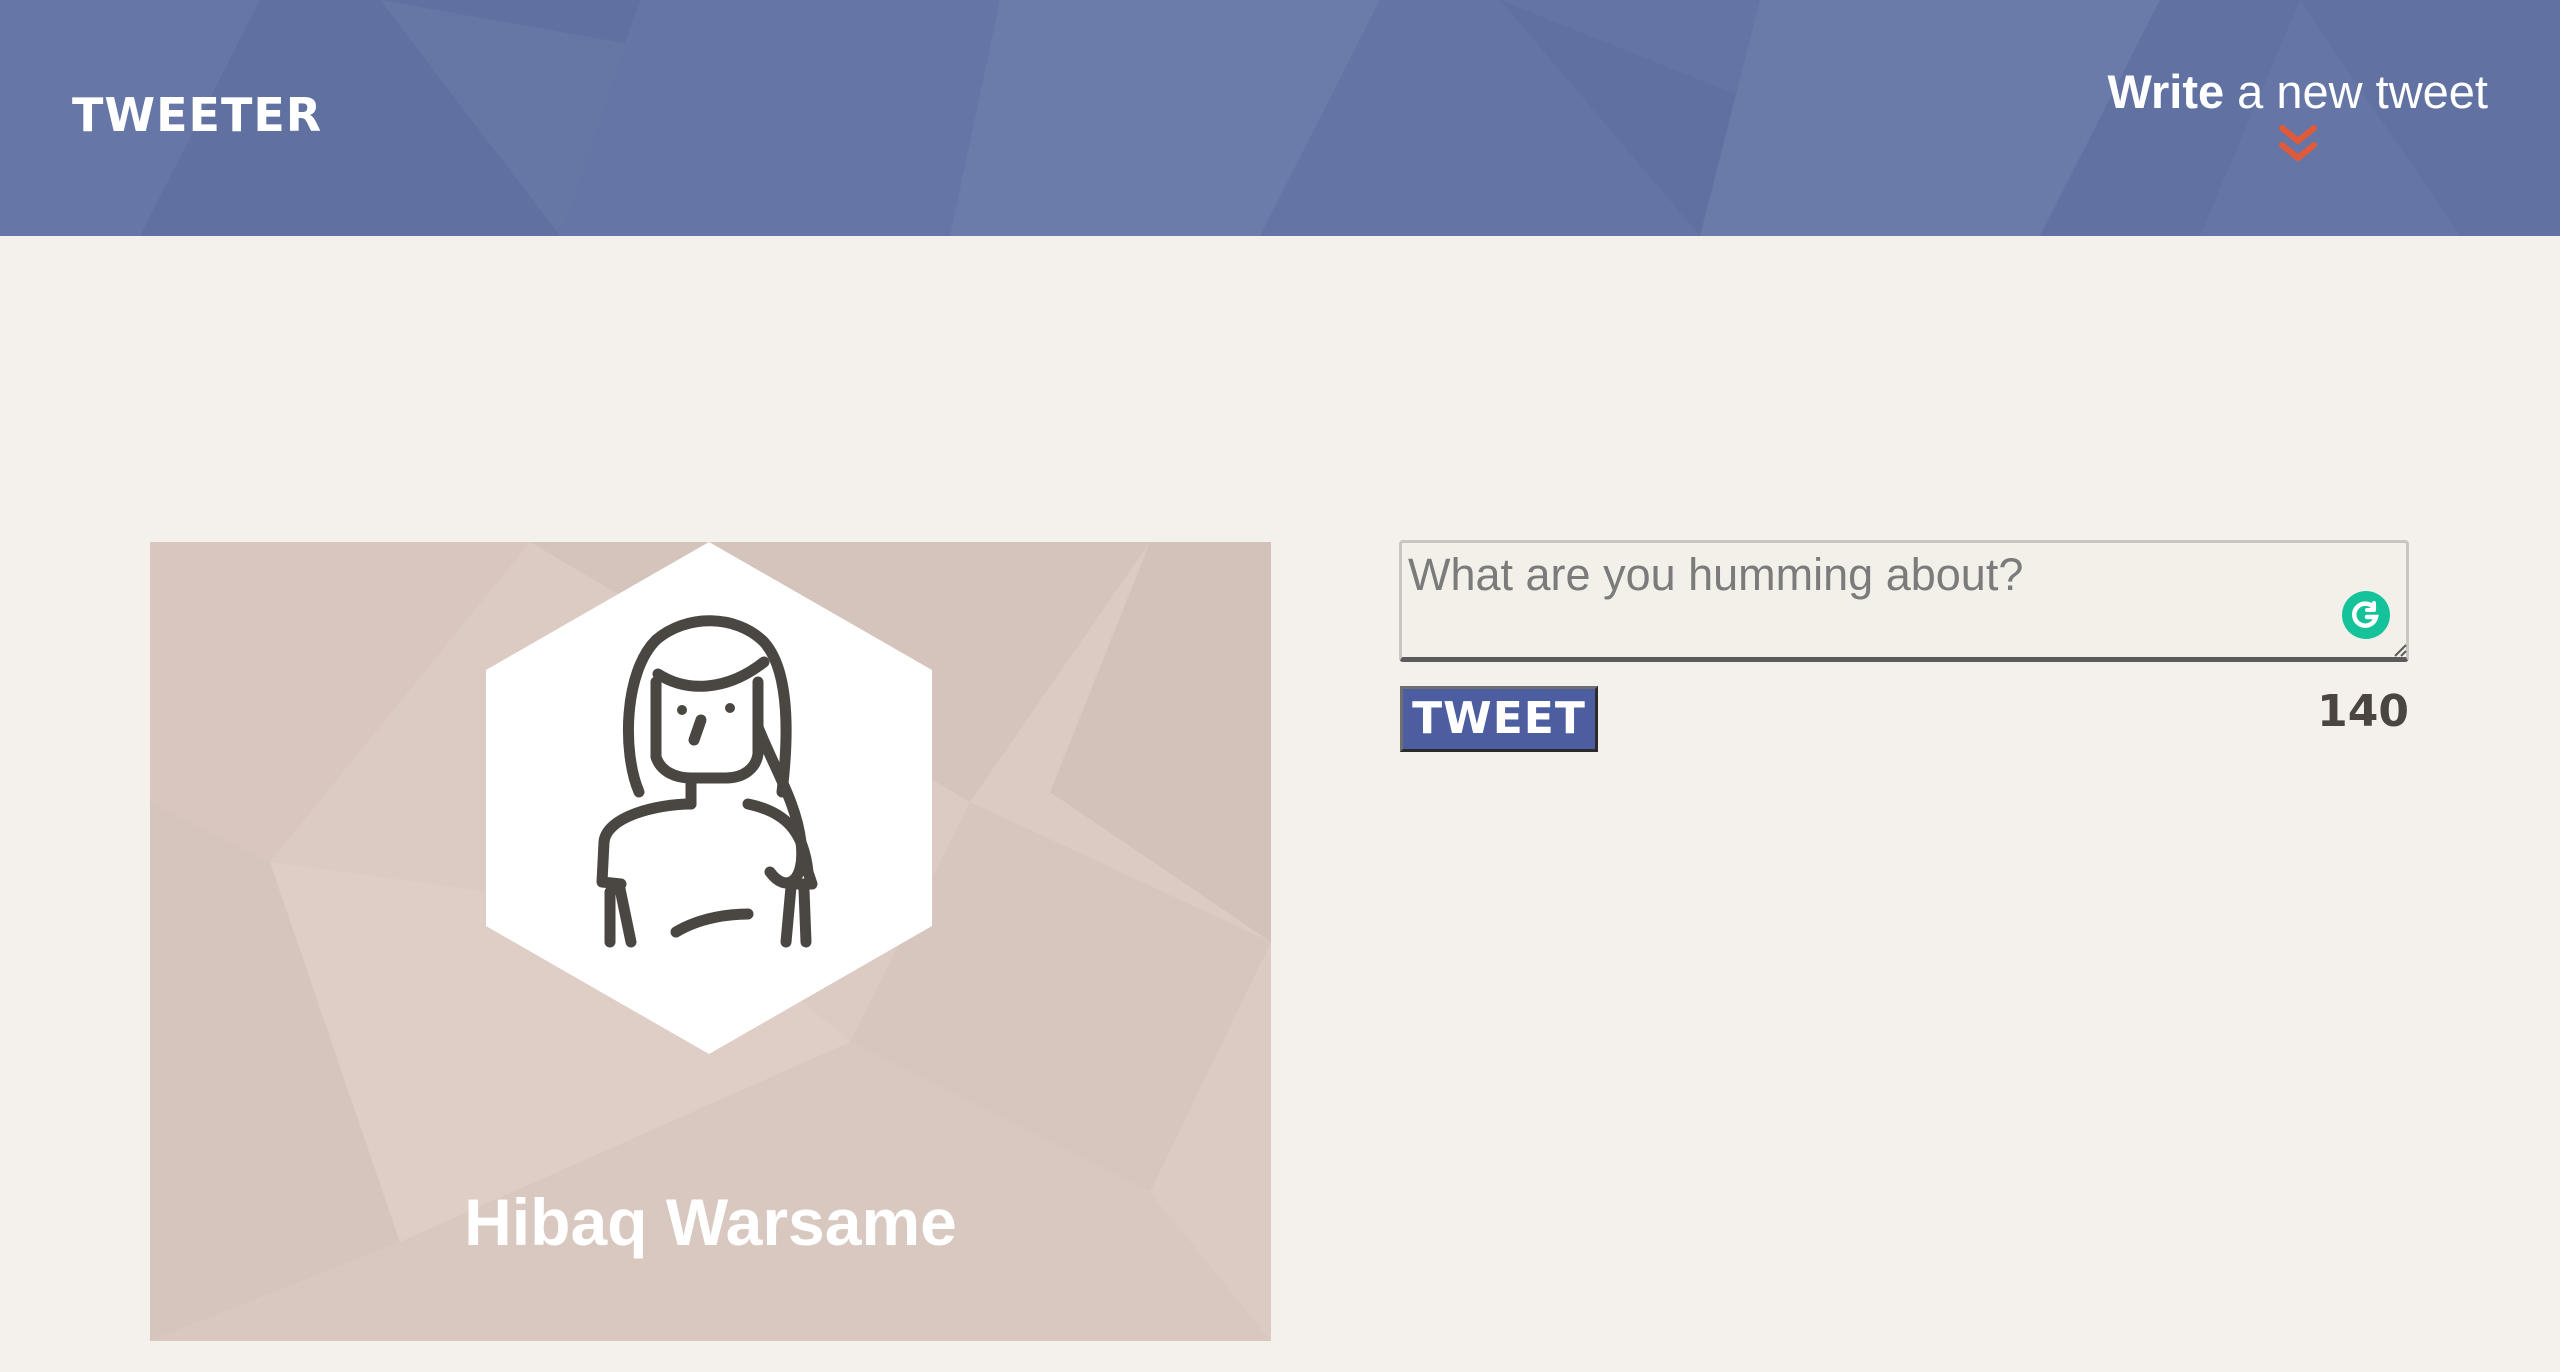 This screenshot has width=2560, height=1372. I want to click on grammarly-icon, so click(2366, 615).